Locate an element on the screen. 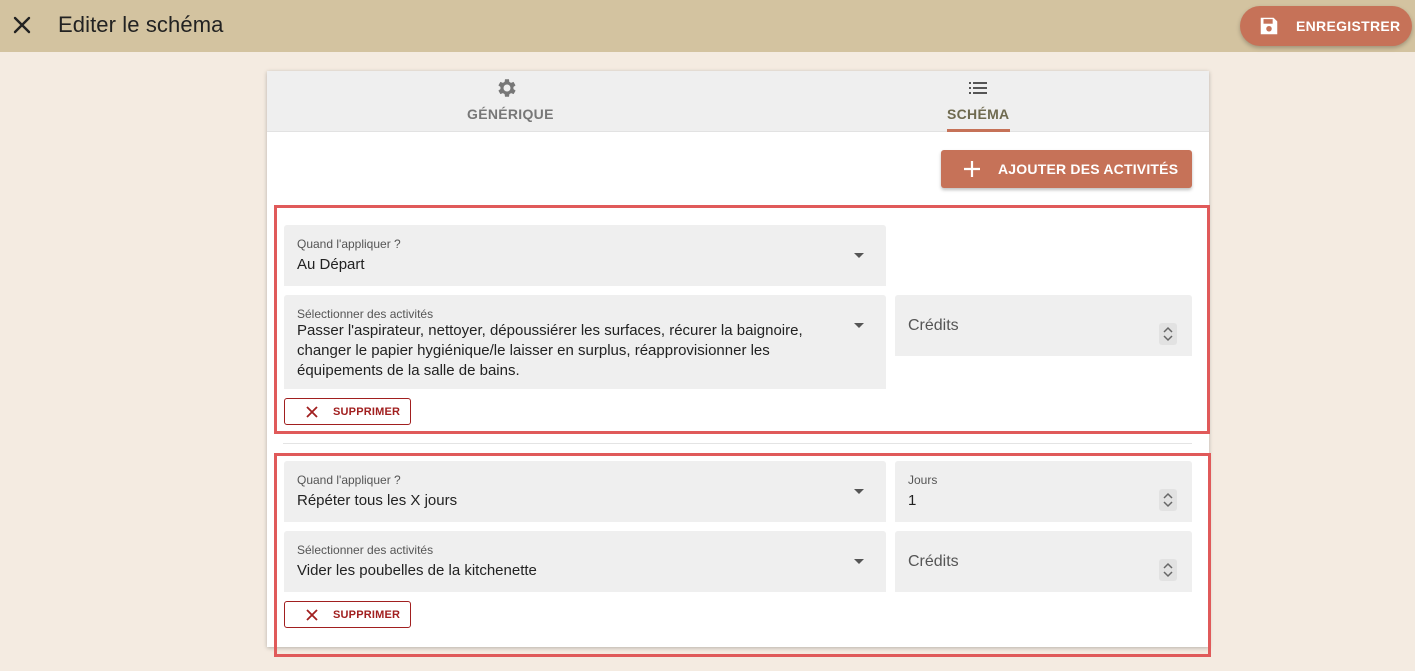 The image size is (1415, 671). tab-generique: GÉNÉRIQUE is located at coordinates (507, 101).